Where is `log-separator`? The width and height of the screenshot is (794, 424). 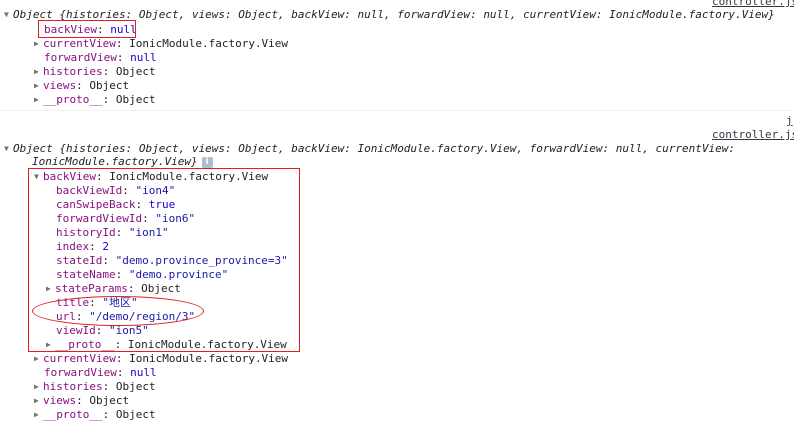 log-separator is located at coordinates (397, 110).